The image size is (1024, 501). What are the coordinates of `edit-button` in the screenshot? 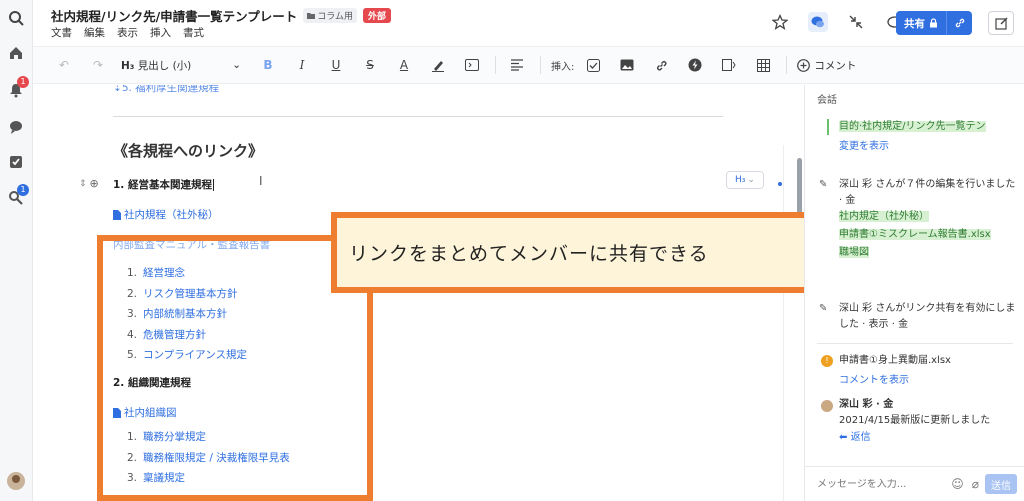 It's located at (1001, 23).